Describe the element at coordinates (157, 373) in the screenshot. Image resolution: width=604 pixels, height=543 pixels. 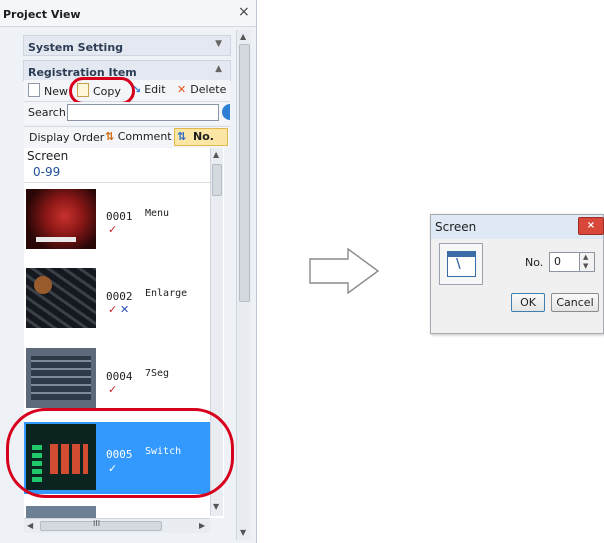
I see `screen-name: 7Seg` at that location.